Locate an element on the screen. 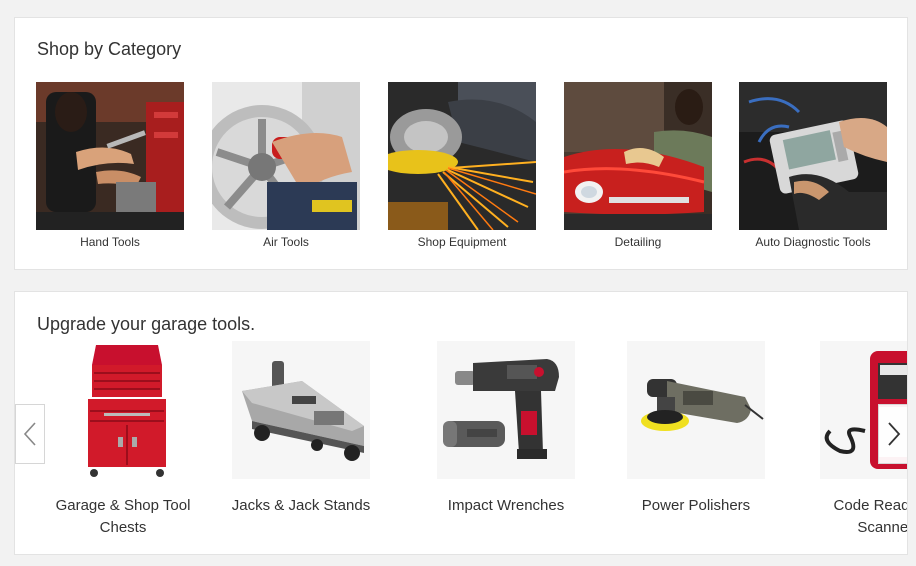 The width and height of the screenshot is (916, 566). hand-tools-image is located at coordinates (110, 156).